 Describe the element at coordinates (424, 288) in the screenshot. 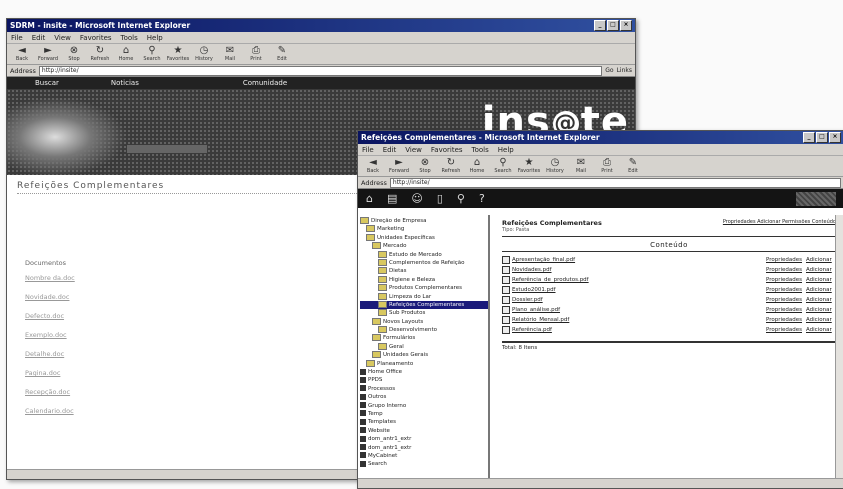

I see `tree-node: Produtos Complementares` at that location.